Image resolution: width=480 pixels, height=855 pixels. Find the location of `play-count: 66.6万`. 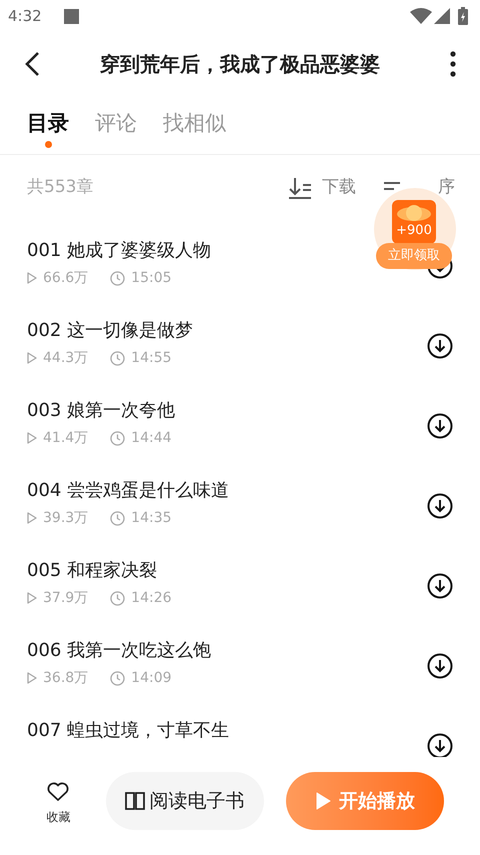

play-count: 66.6万 is located at coordinates (65, 278).